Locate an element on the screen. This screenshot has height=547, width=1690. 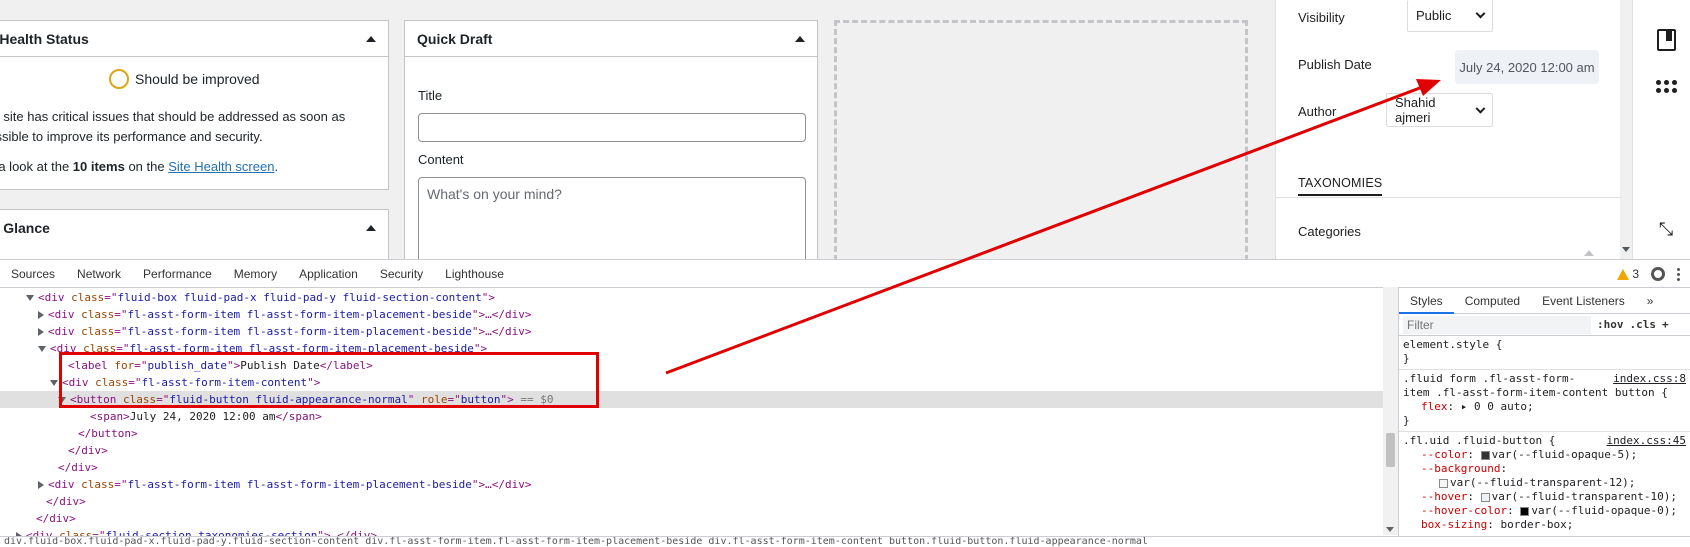
health-items-count: 10 items is located at coordinates (98, 166).